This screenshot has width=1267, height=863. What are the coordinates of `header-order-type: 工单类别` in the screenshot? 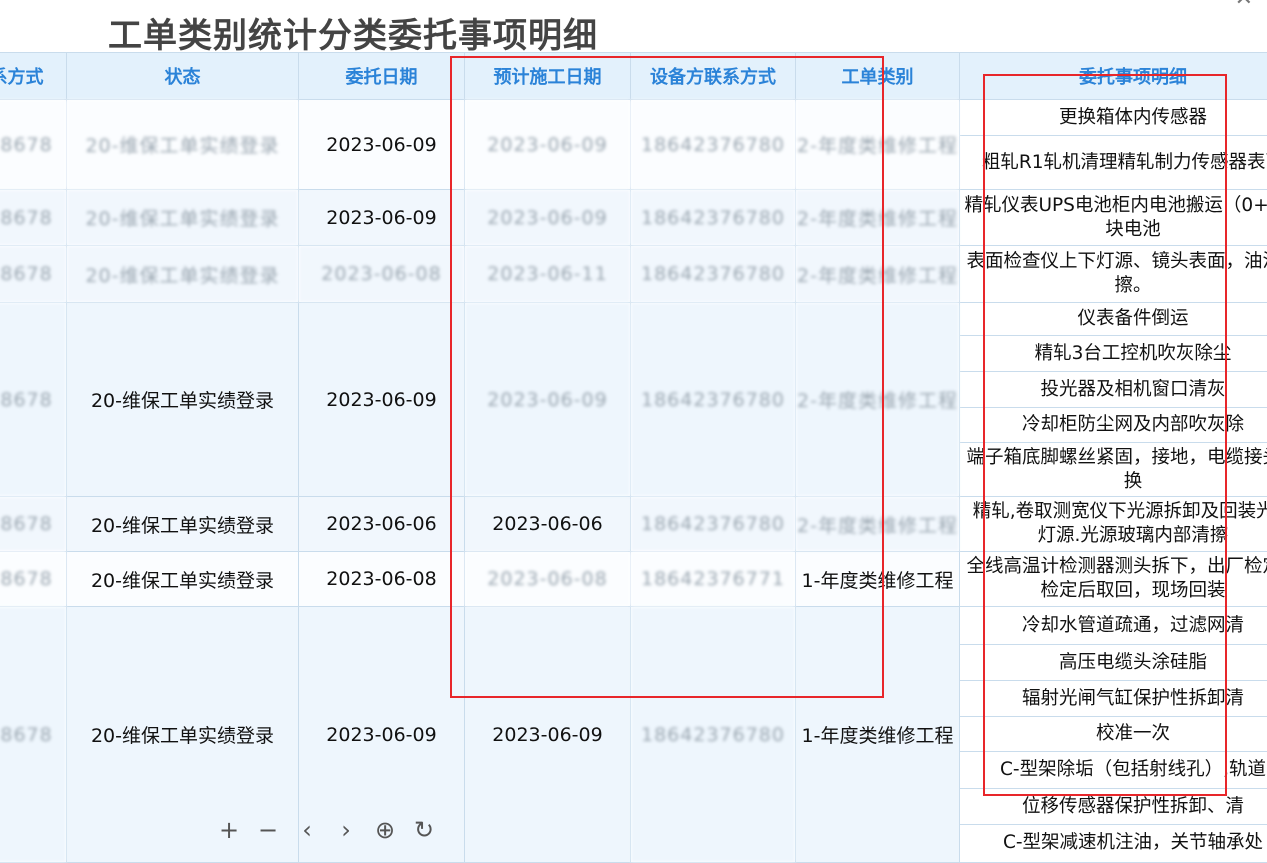 It's located at (878, 76).